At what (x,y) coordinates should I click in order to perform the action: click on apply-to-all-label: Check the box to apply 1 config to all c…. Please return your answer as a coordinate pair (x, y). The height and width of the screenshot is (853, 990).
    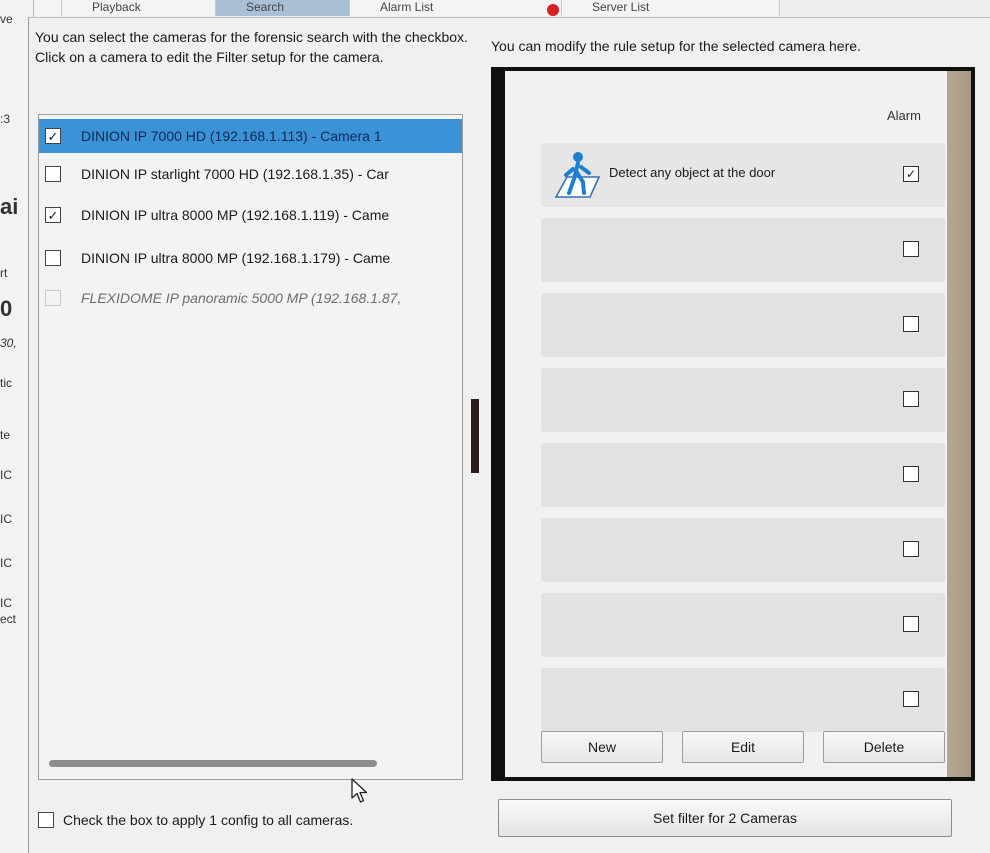
    Looking at the image, I should click on (208, 820).